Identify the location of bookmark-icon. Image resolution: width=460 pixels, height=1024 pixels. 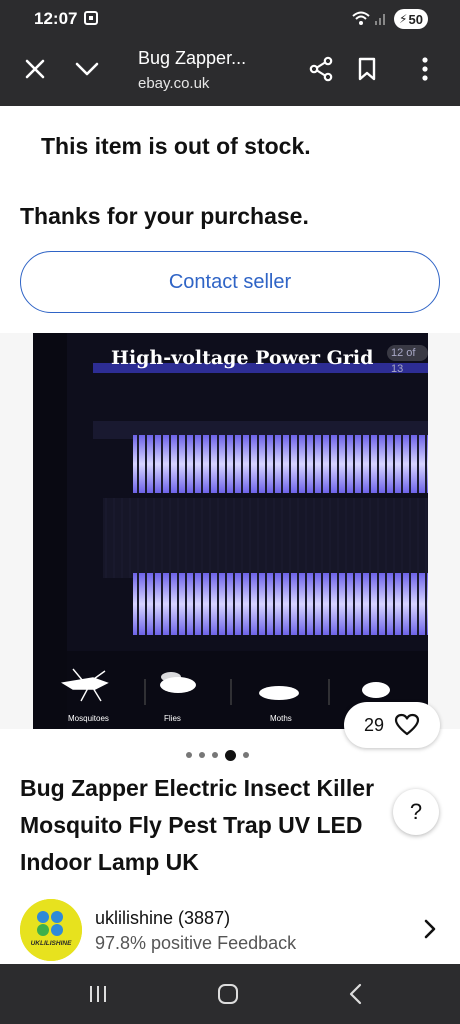
(367, 69).